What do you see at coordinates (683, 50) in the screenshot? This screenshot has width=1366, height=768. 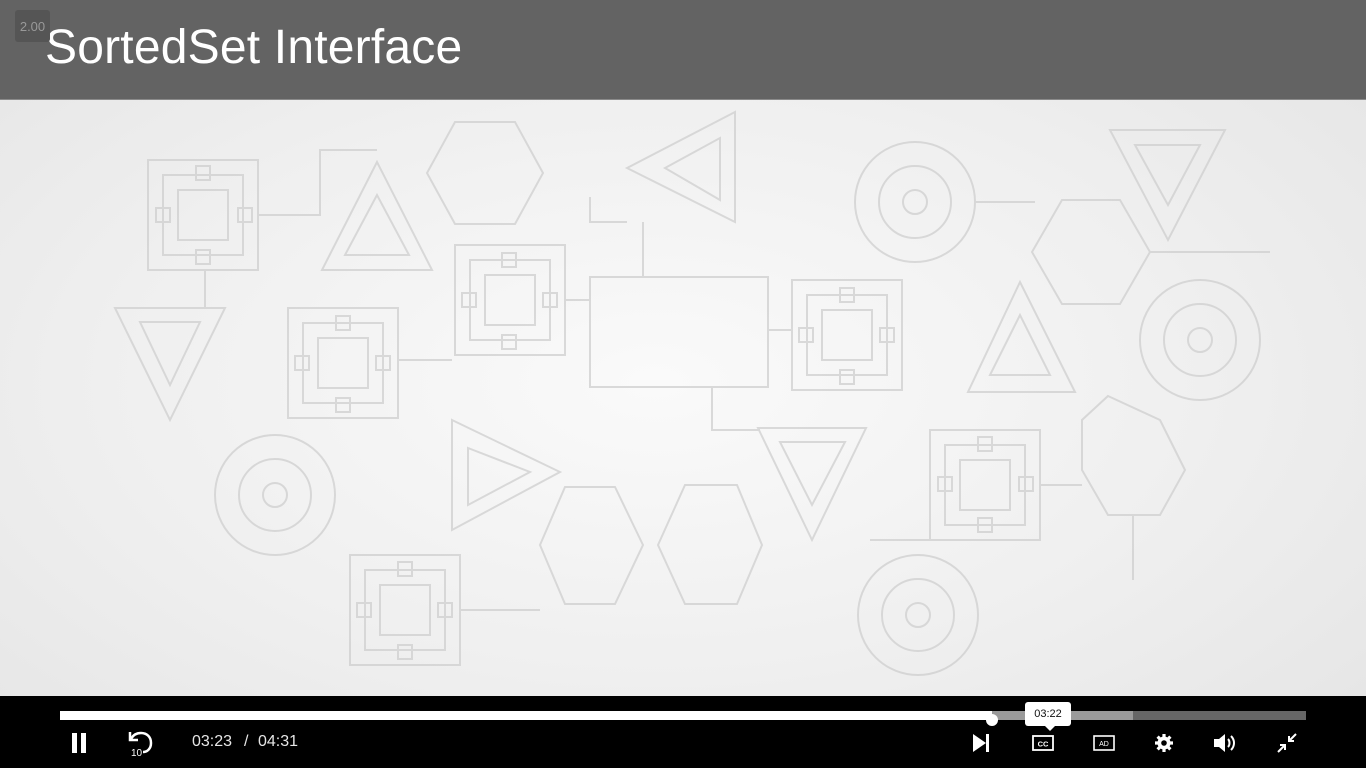 I see `slide-header: SortedSet Interface` at bounding box center [683, 50].